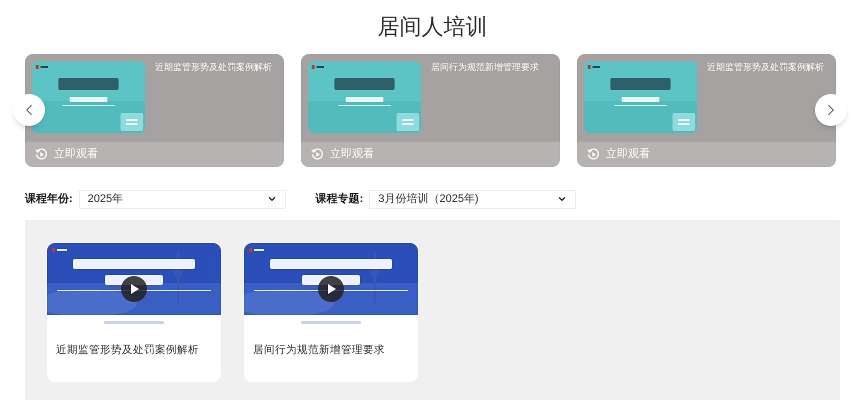 The image size is (865, 406). I want to click on course-title: 居间行为规范新增管理要求, so click(485, 67).